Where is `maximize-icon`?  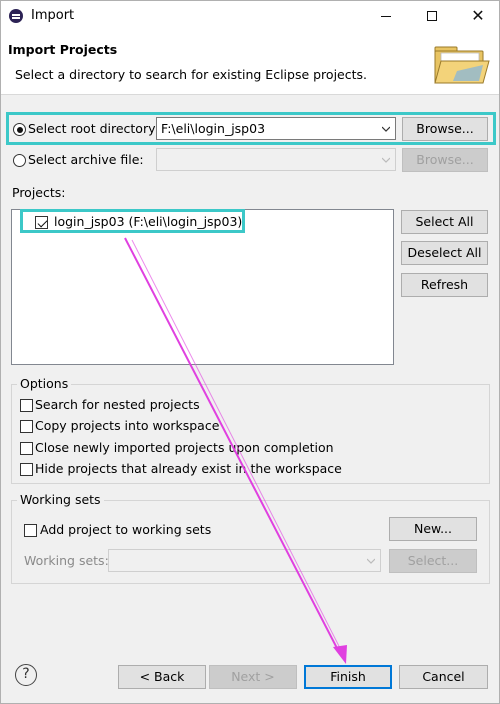 maximize-icon is located at coordinates (432, 16).